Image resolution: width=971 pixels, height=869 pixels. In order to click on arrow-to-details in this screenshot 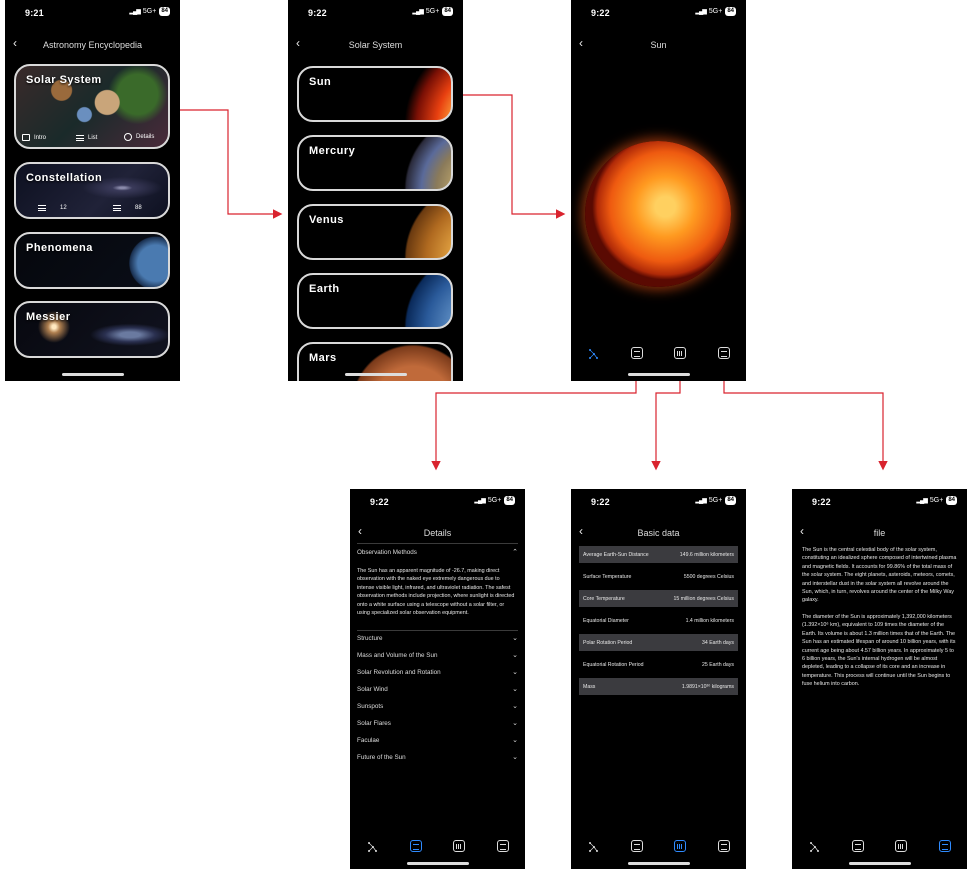, I will do `click(534, 425)`.